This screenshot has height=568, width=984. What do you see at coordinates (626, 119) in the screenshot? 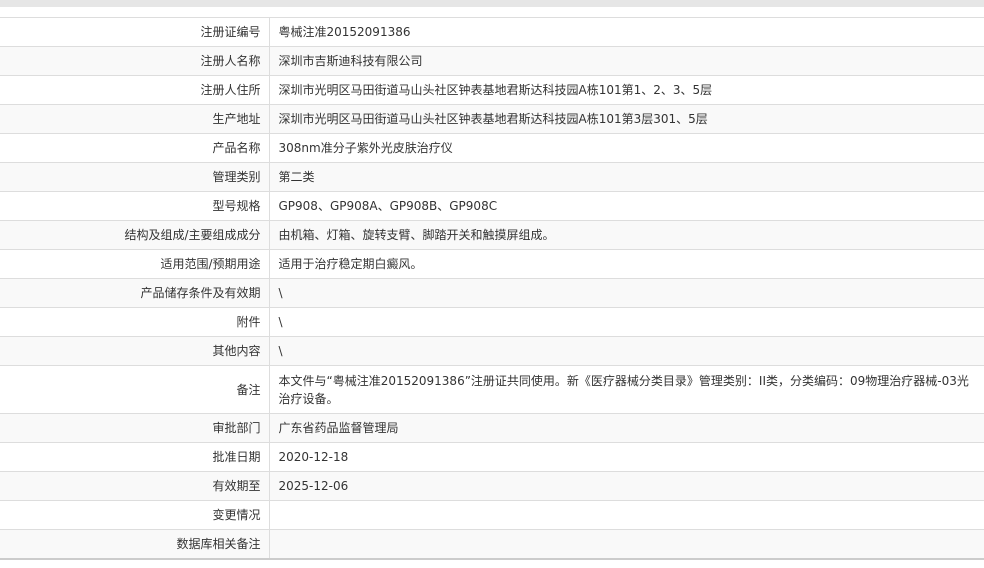
I see `row-value: 深圳市光明区马田街道马山头社区钟表基地君斯达科技园A栋101第3层301、5层` at bounding box center [626, 119].